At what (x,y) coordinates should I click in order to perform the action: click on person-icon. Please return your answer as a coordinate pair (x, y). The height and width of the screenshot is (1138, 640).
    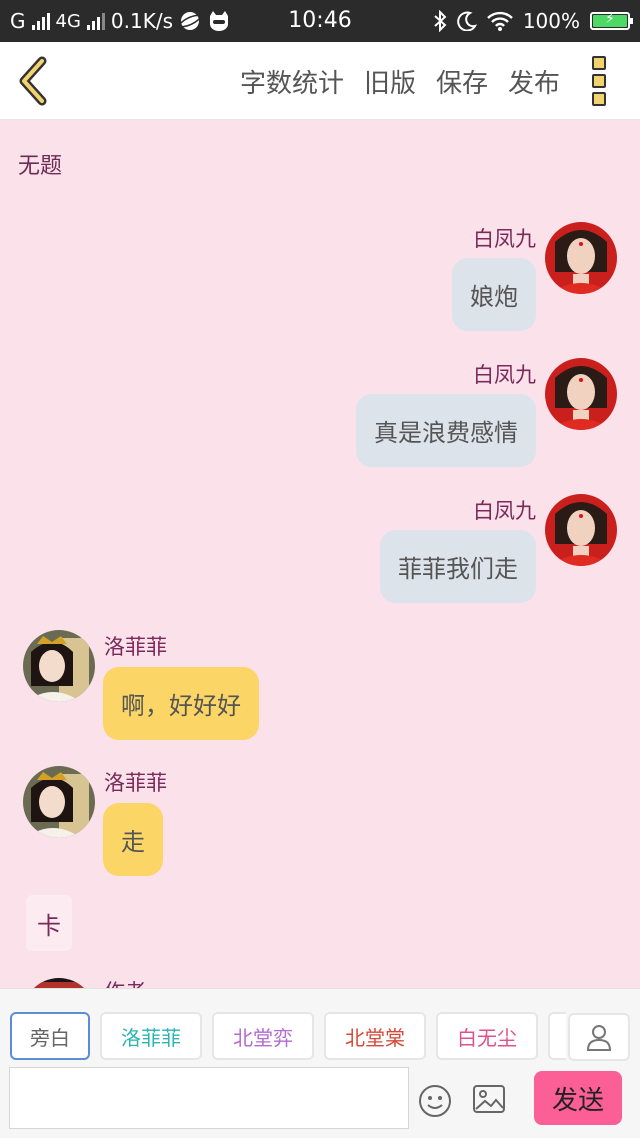
    Looking at the image, I should click on (599, 1038).